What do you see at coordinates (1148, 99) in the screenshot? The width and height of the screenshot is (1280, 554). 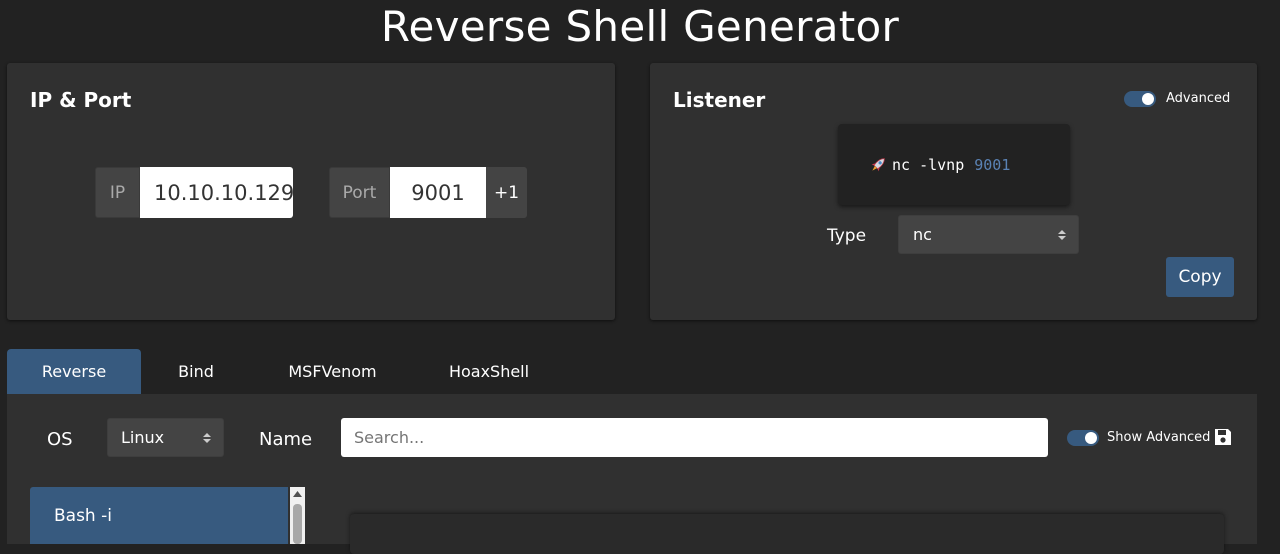 I see `advanced-toggle-knob` at bounding box center [1148, 99].